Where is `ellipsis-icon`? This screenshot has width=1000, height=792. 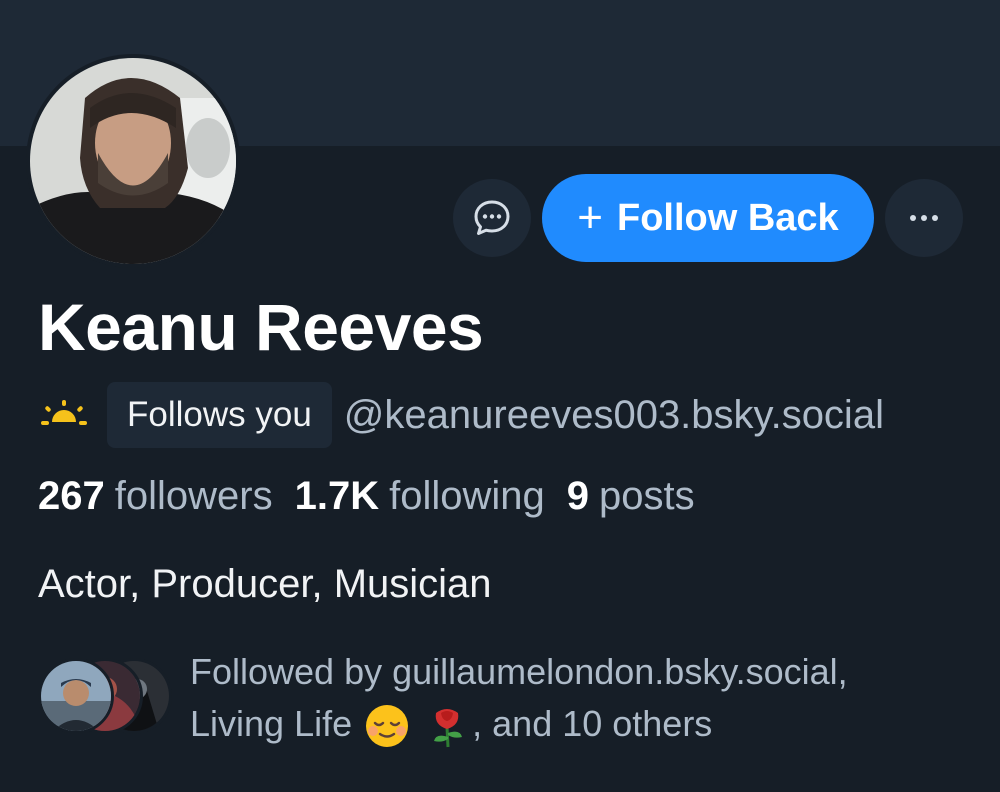
ellipsis-icon is located at coordinates (924, 218).